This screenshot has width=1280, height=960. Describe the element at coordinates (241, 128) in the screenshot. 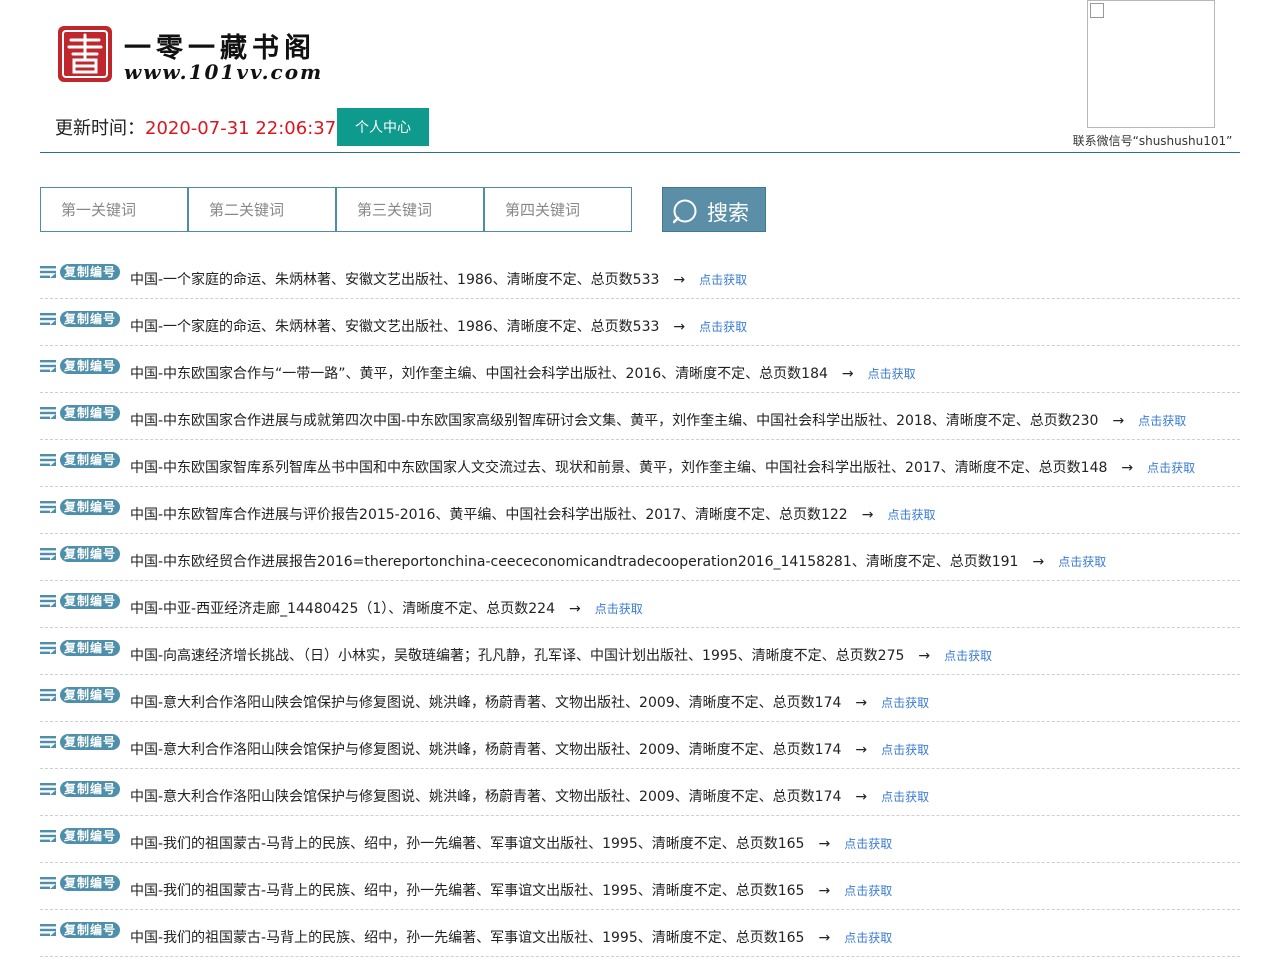

I see `update-time: 2020-07-31 22:06:37` at that location.